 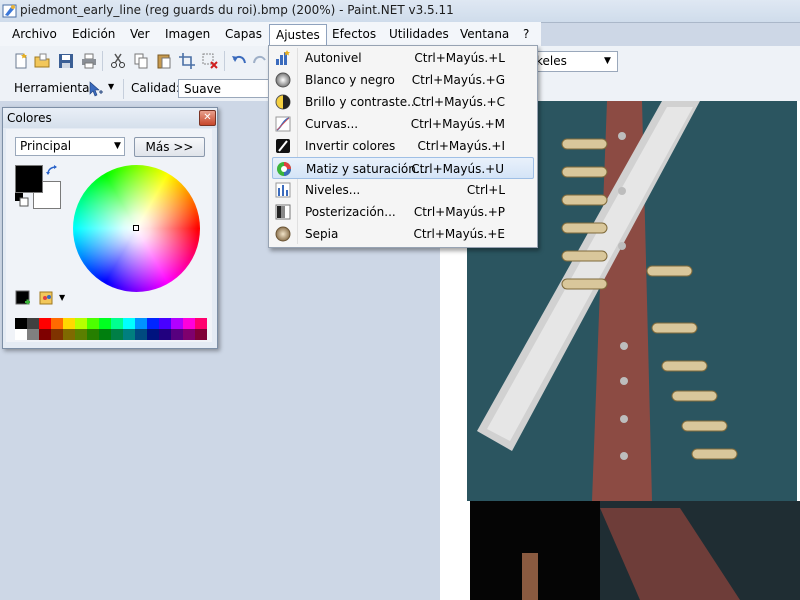 What do you see at coordinates (322, 234) in the screenshot?
I see `menu-item-label: Sepia` at bounding box center [322, 234].